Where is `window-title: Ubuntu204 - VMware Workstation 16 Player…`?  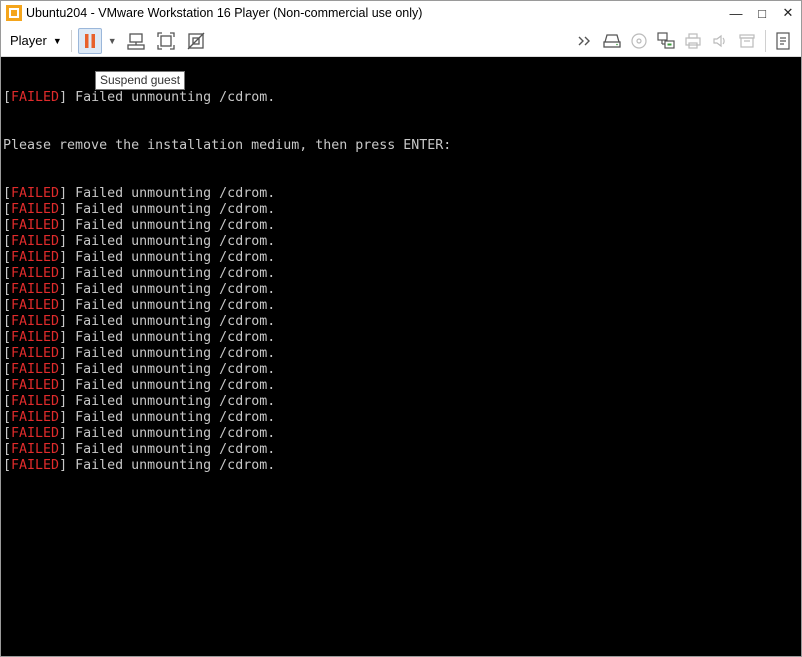
window-title: Ubuntu204 - VMware Workstation 16 Player… is located at coordinates (224, 13).